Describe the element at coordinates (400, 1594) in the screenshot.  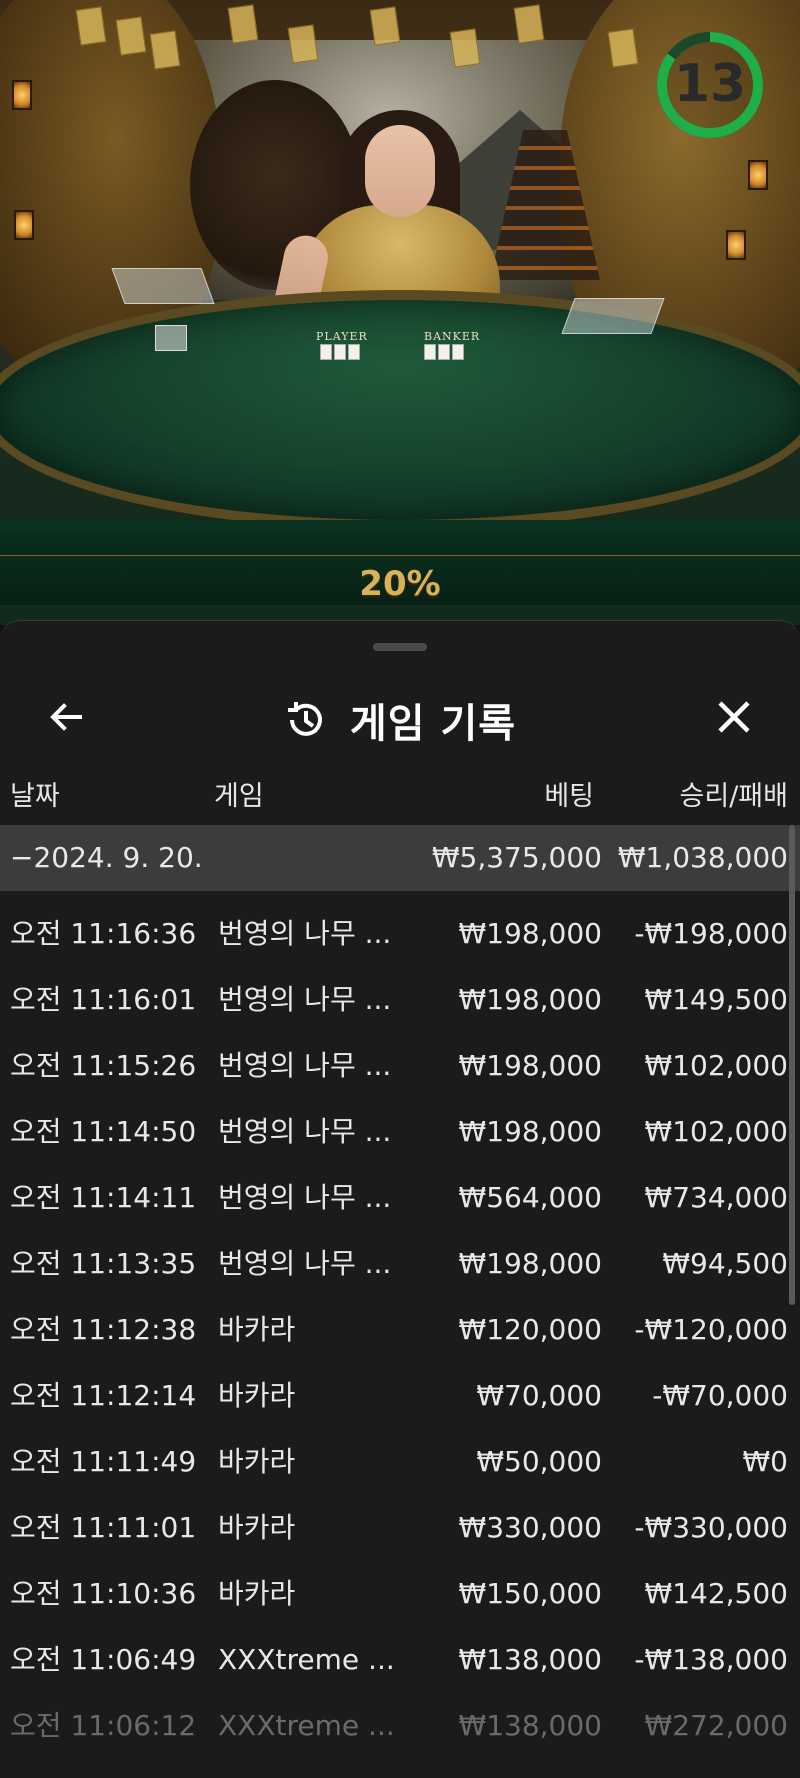
I see `history-row: 오전 11:10:36 바카라 ₩150,000 ₩142,500` at that location.